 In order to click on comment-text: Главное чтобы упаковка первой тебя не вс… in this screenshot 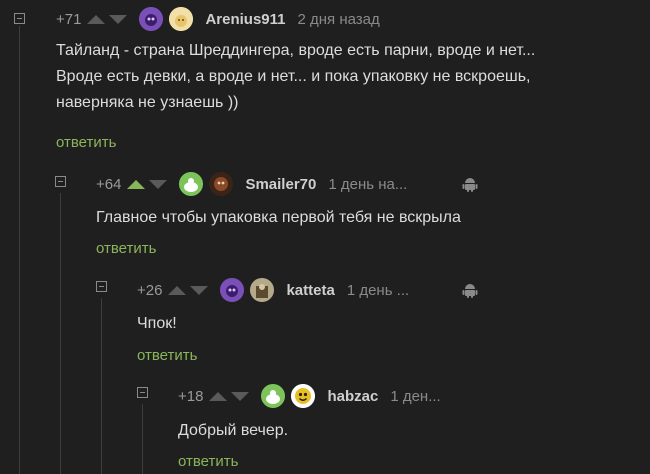, I will do `click(278, 217)`.